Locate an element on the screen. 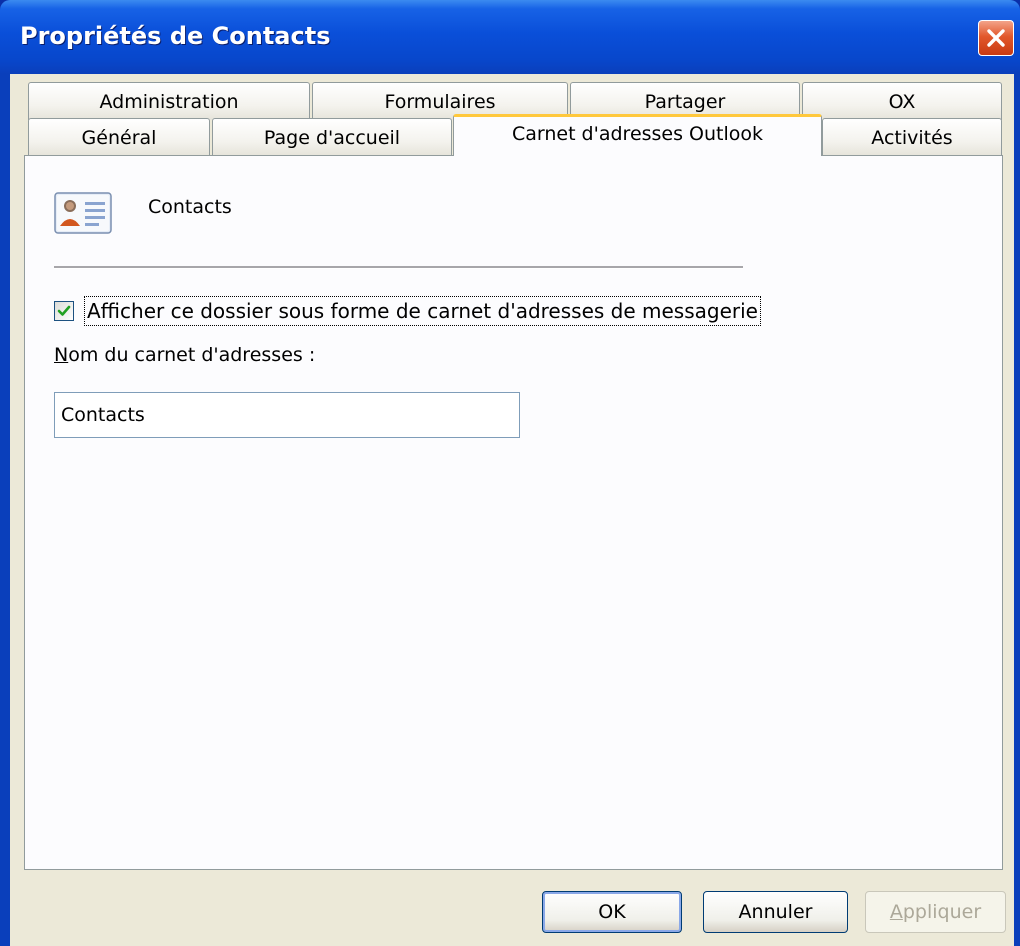  tab-carnet-adresses-outlook: Carnet d'adresses Outlook is located at coordinates (637, 135).